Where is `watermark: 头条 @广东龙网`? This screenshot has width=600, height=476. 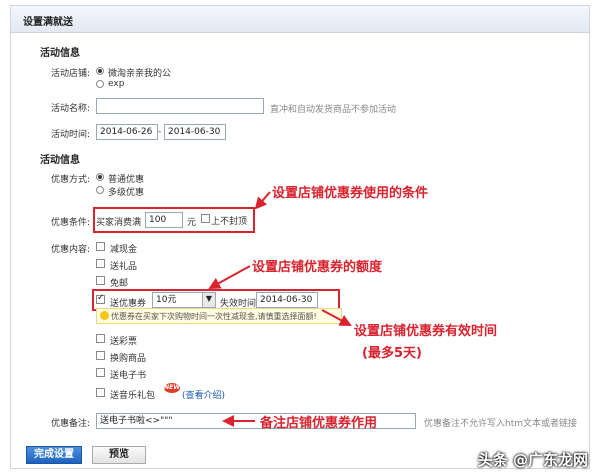 watermark: 头条 @广东龙网 is located at coordinates (532, 460).